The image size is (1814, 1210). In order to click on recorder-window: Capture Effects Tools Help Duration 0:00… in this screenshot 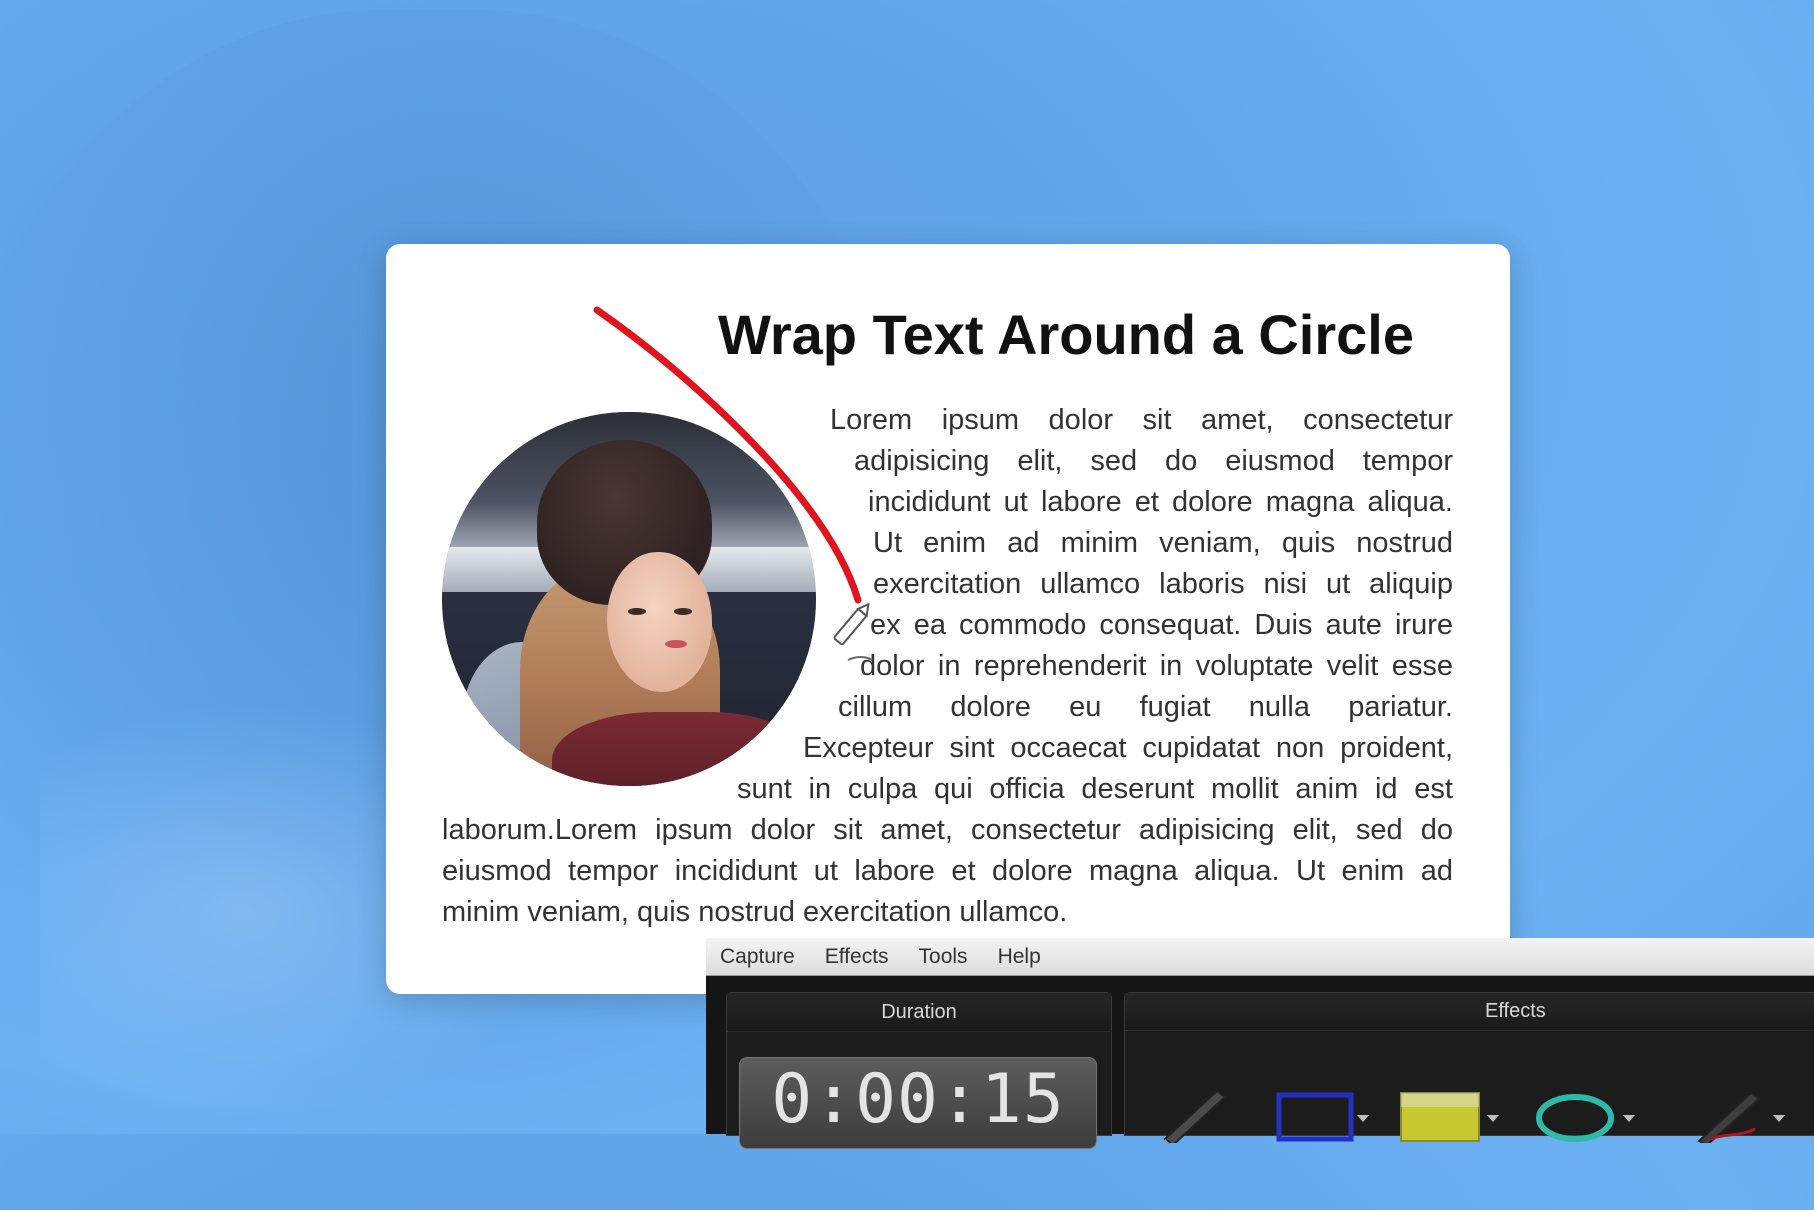, I will do `click(1260, 1043)`.